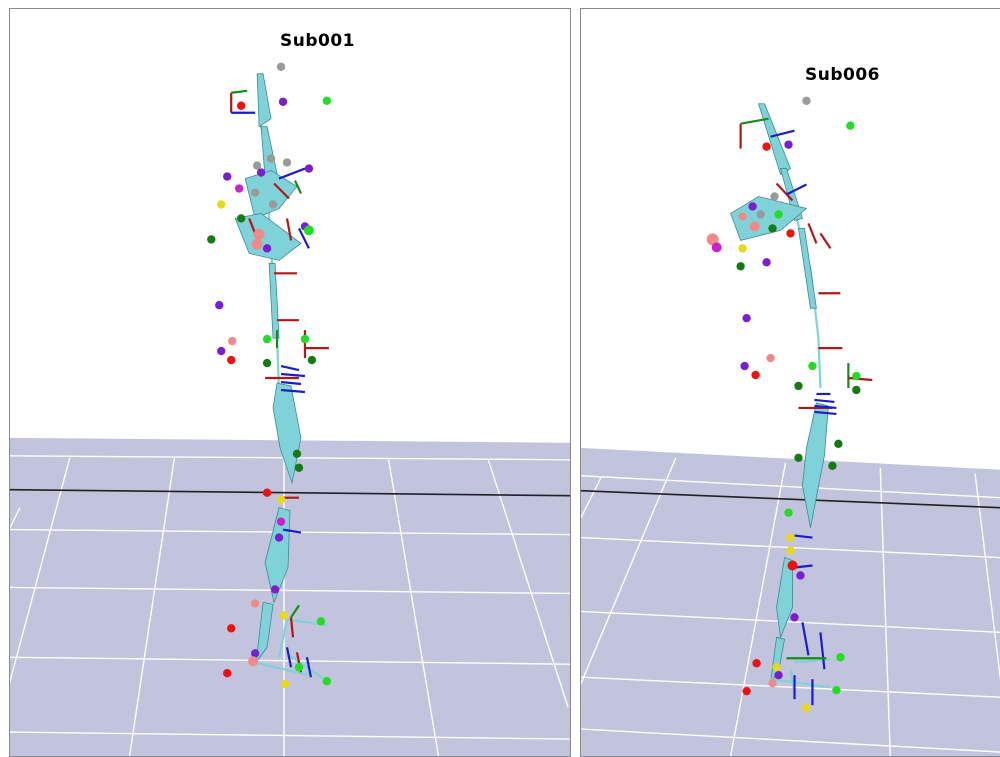  Describe the element at coordinates (819, 363) in the screenshot. I see `thin-segment` at that location.